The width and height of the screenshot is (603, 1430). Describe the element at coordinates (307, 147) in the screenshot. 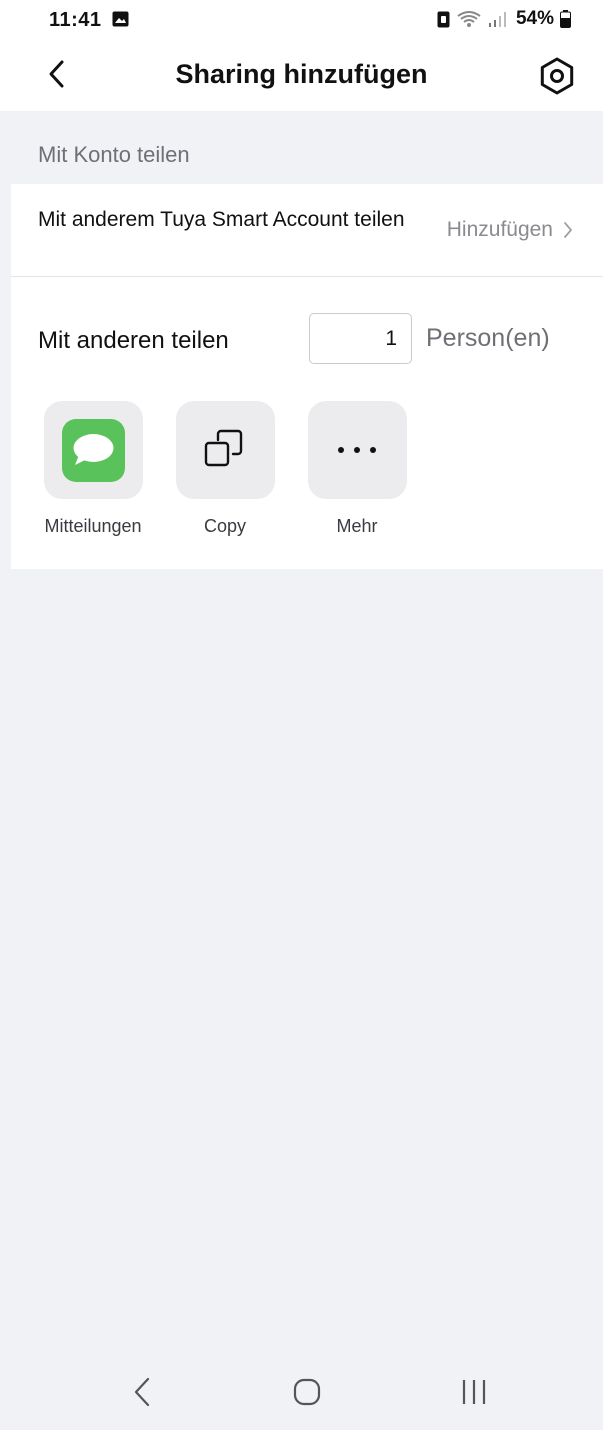

I see `section-heading-account: Mit Konto teilen` at that location.